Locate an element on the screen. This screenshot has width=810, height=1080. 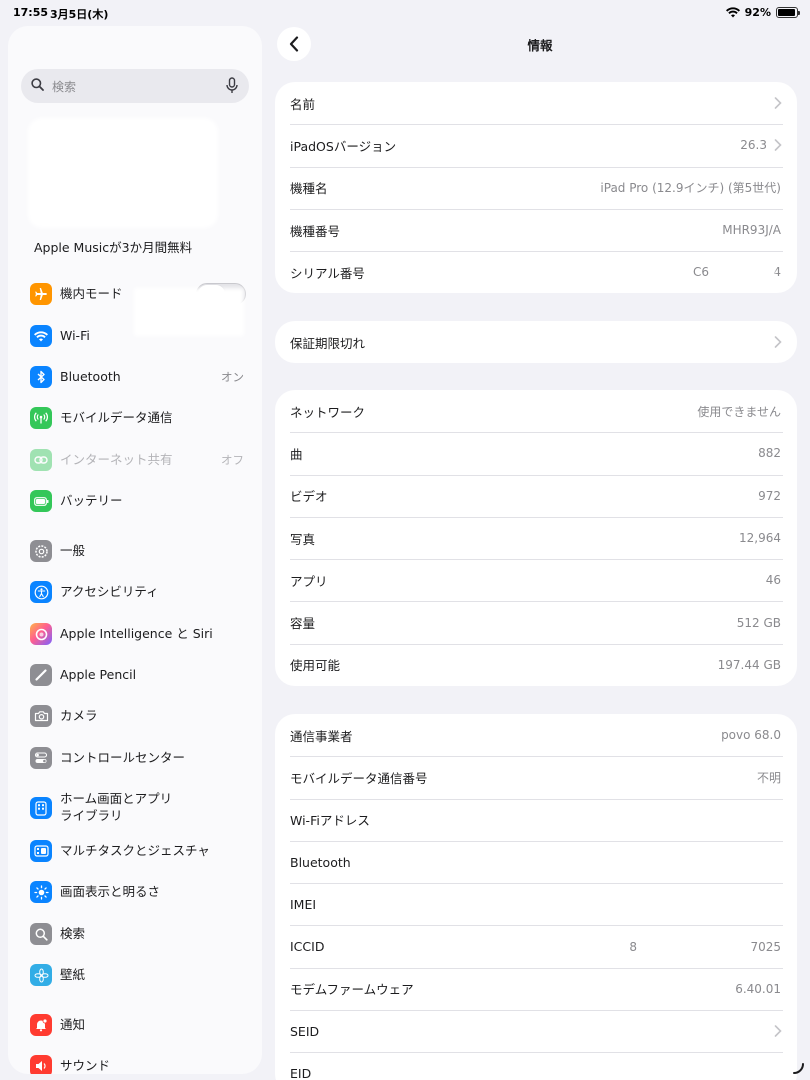
row-value: 972 is located at coordinates (769, 495).